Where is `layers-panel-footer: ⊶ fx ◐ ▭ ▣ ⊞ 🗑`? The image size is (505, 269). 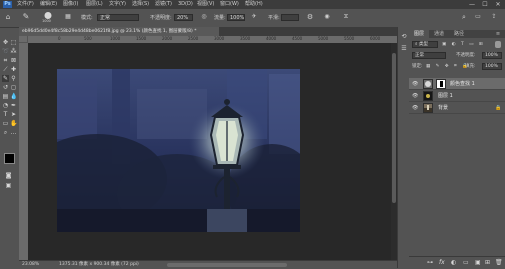 layers-panel-footer: ⊶ fx ◐ ▭ ▣ ⊞ 🗑 is located at coordinates (457, 262).